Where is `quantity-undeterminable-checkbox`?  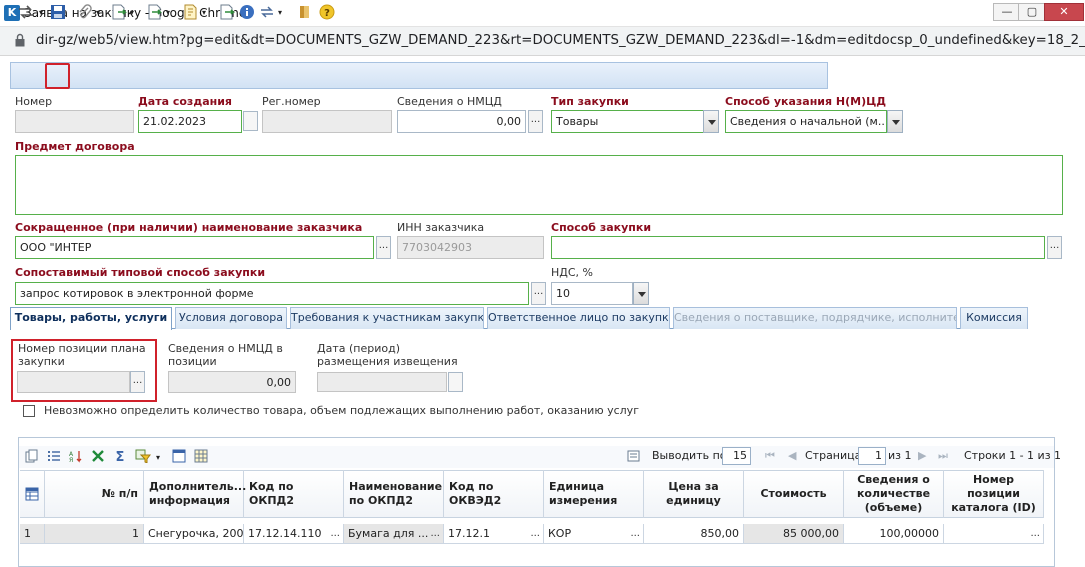 quantity-undeterminable-checkbox is located at coordinates (29, 411).